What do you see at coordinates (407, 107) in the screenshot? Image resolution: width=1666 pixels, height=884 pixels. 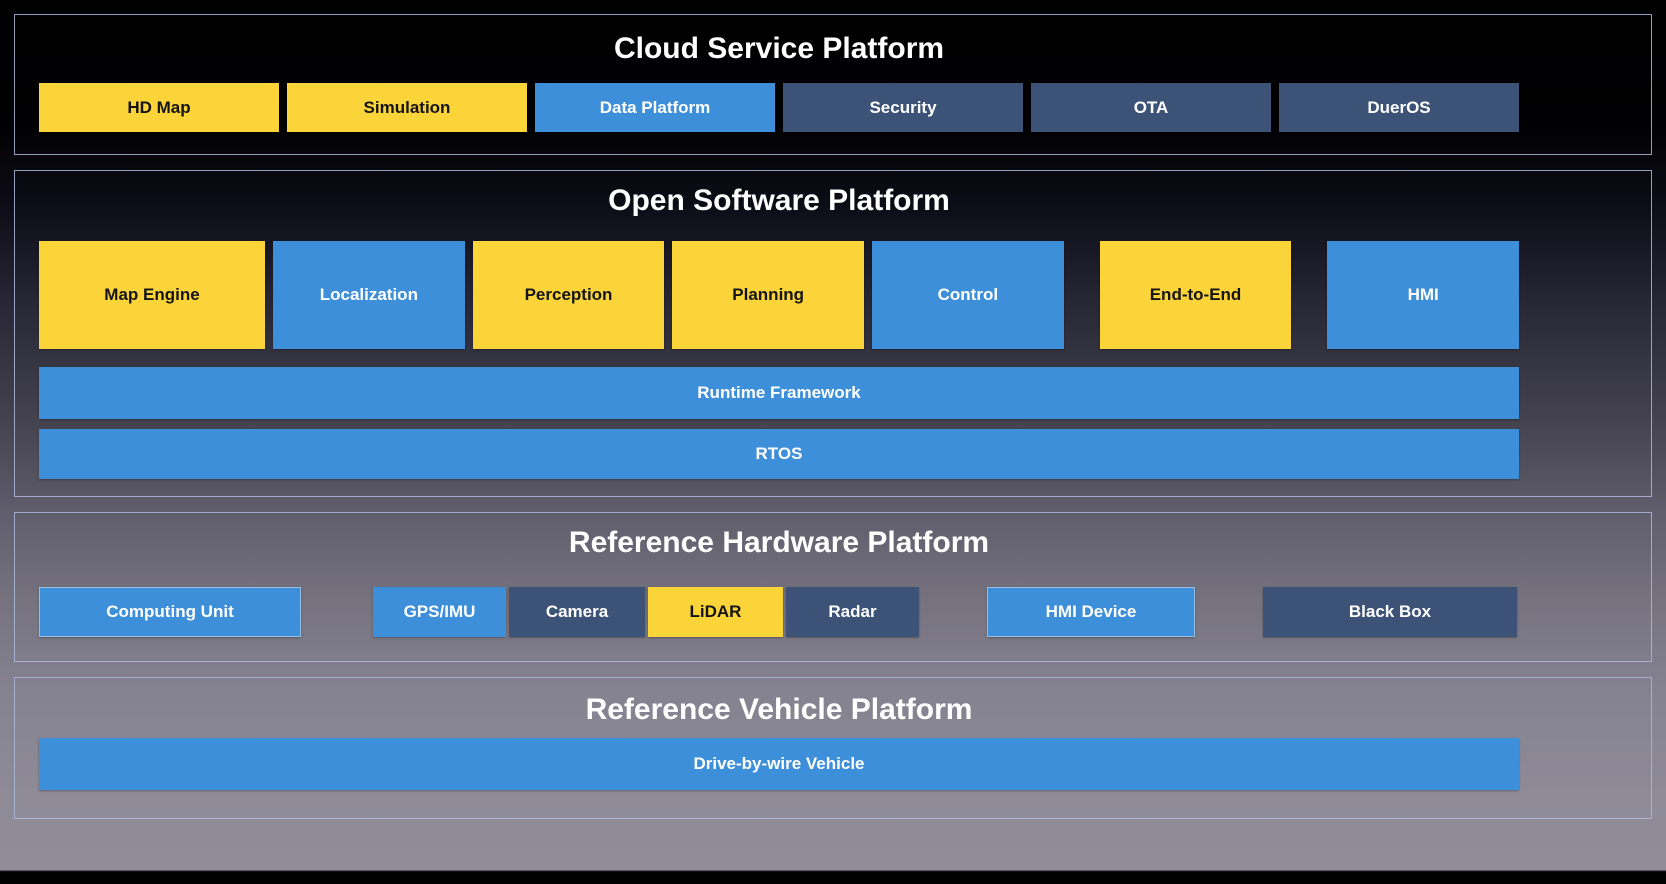 I see `node-simulation: Simulation` at bounding box center [407, 107].